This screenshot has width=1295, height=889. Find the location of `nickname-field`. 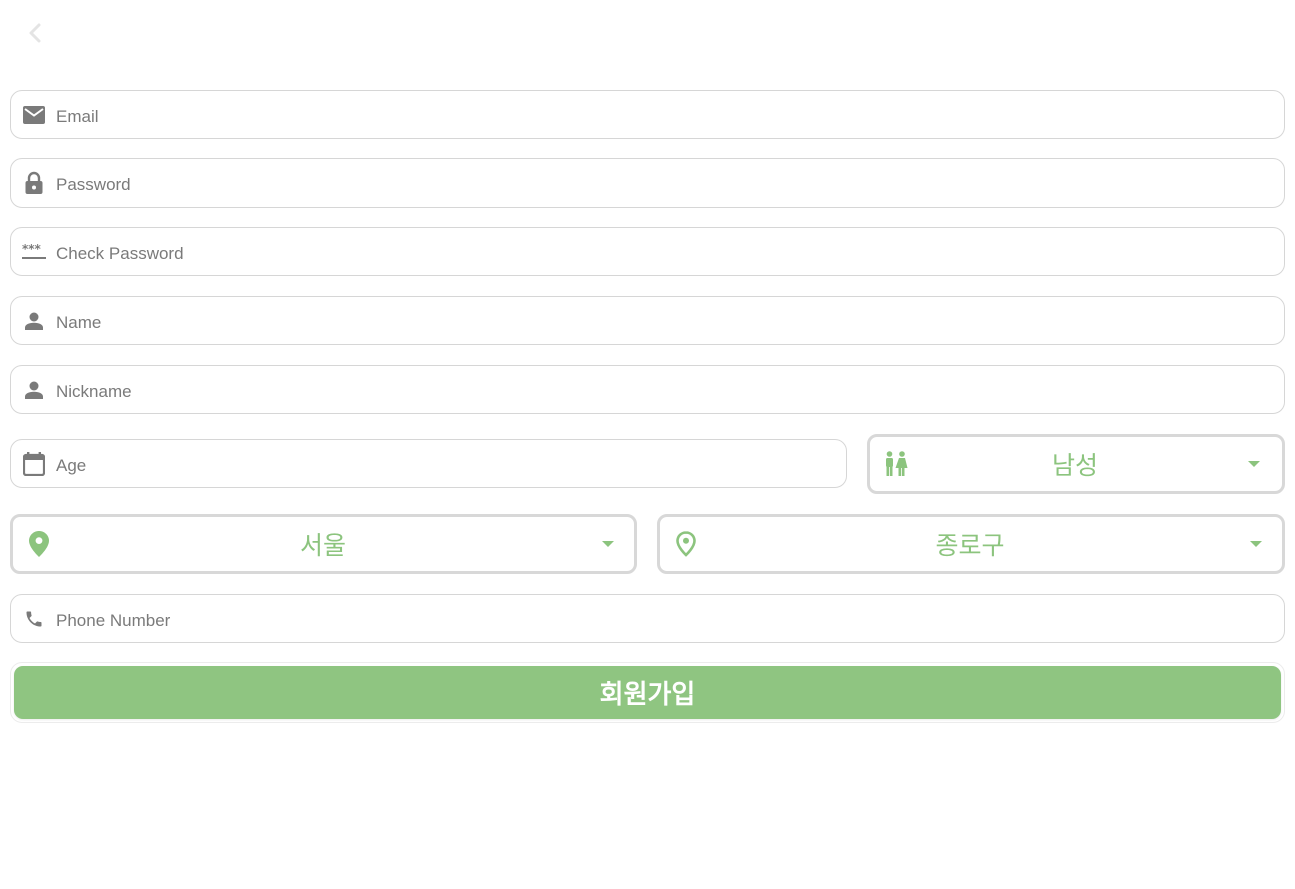

nickname-field is located at coordinates (647, 389).